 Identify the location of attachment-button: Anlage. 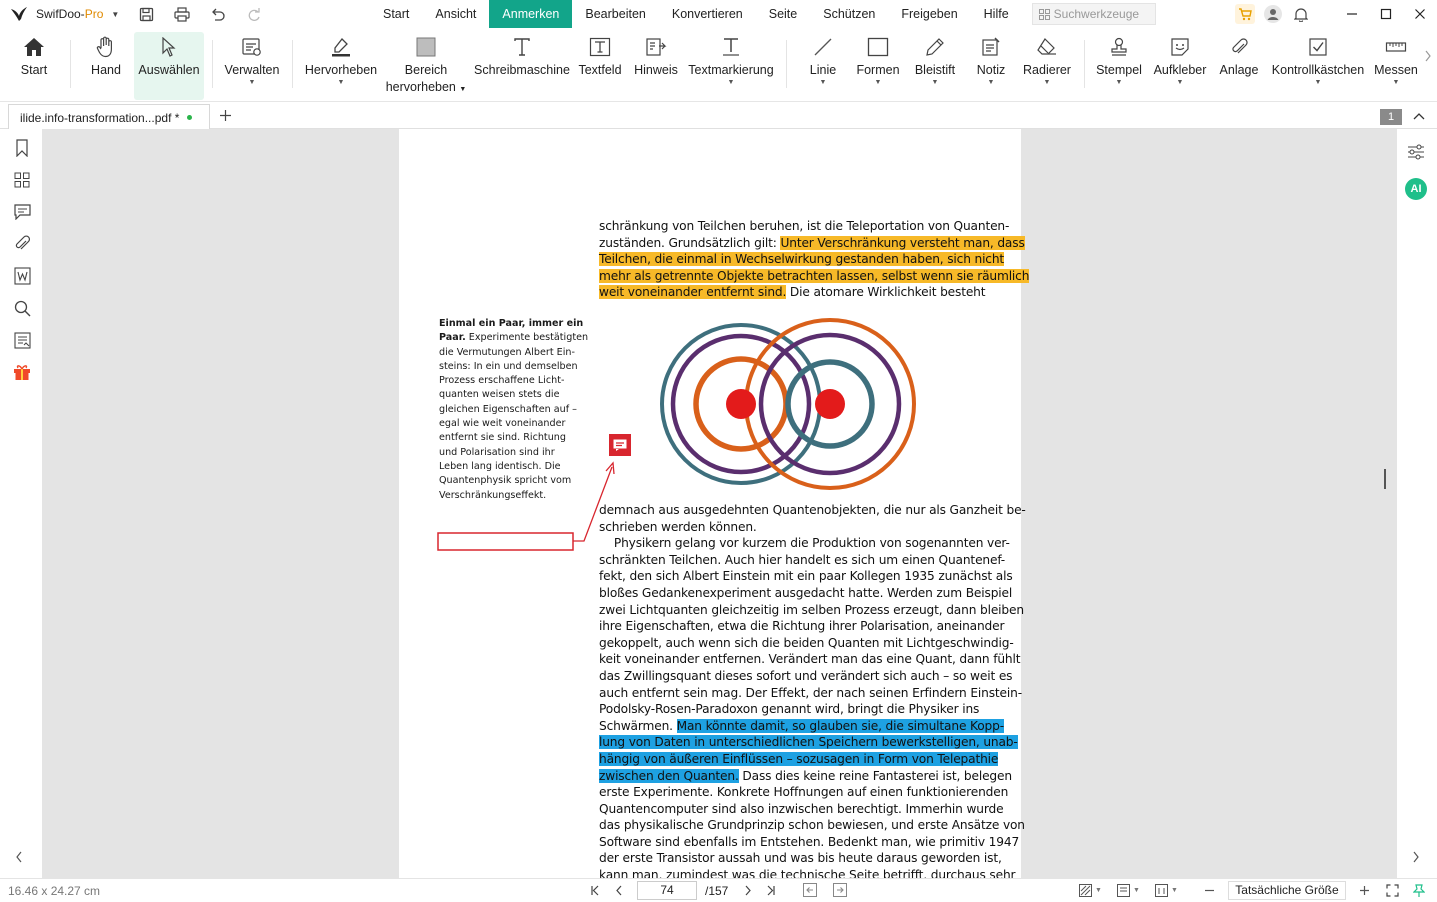
(1239, 65).